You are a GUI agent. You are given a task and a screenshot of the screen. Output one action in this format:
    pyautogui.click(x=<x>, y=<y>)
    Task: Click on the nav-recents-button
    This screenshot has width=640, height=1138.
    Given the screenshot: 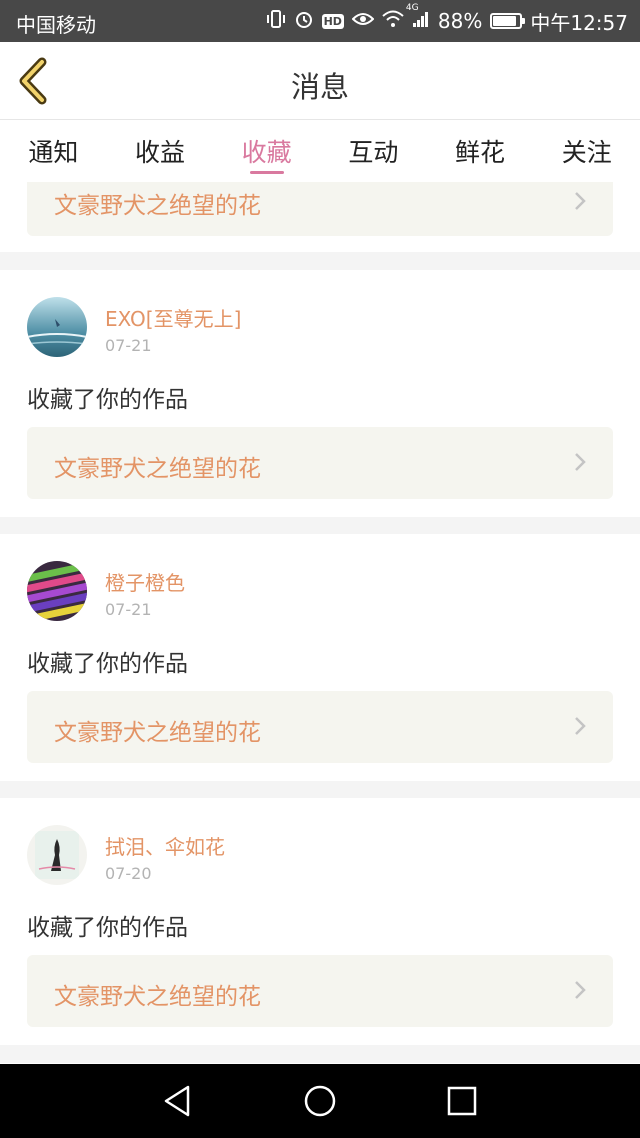 What is the action you would take?
    pyautogui.click(x=462, y=1101)
    